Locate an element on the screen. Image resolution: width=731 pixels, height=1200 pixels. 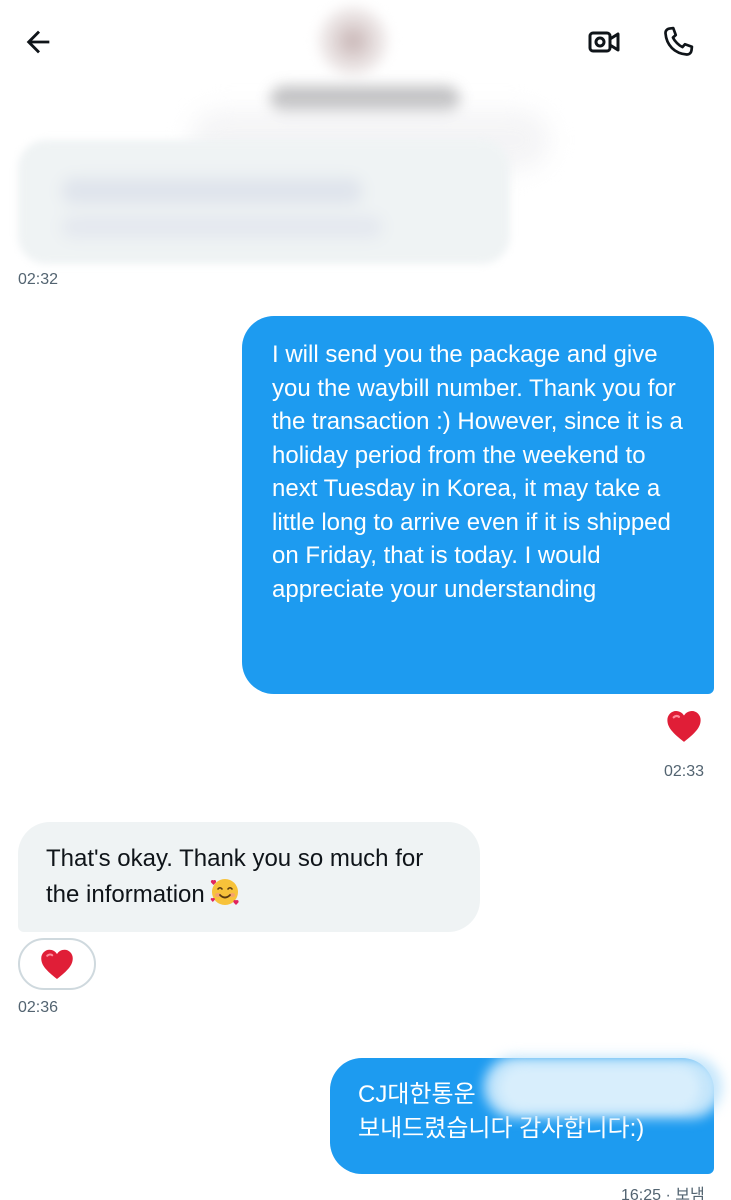
phone-icon is located at coordinates (679, 41).